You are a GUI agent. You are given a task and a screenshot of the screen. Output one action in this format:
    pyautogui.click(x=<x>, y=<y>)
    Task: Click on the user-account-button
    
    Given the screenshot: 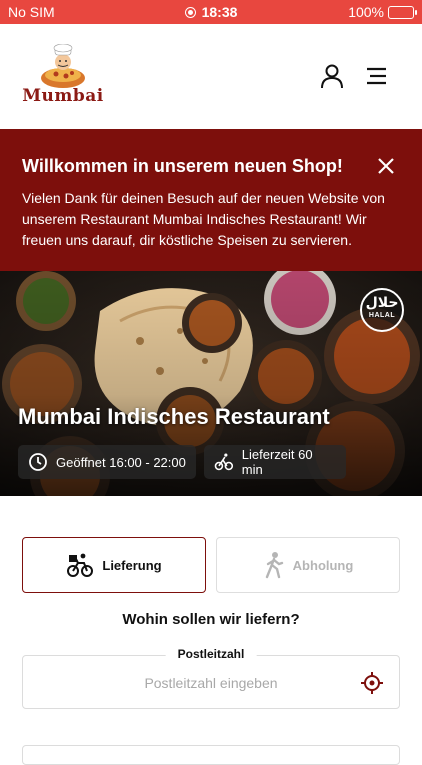 What is the action you would take?
    pyautogui.click(x=332, y=76)
    